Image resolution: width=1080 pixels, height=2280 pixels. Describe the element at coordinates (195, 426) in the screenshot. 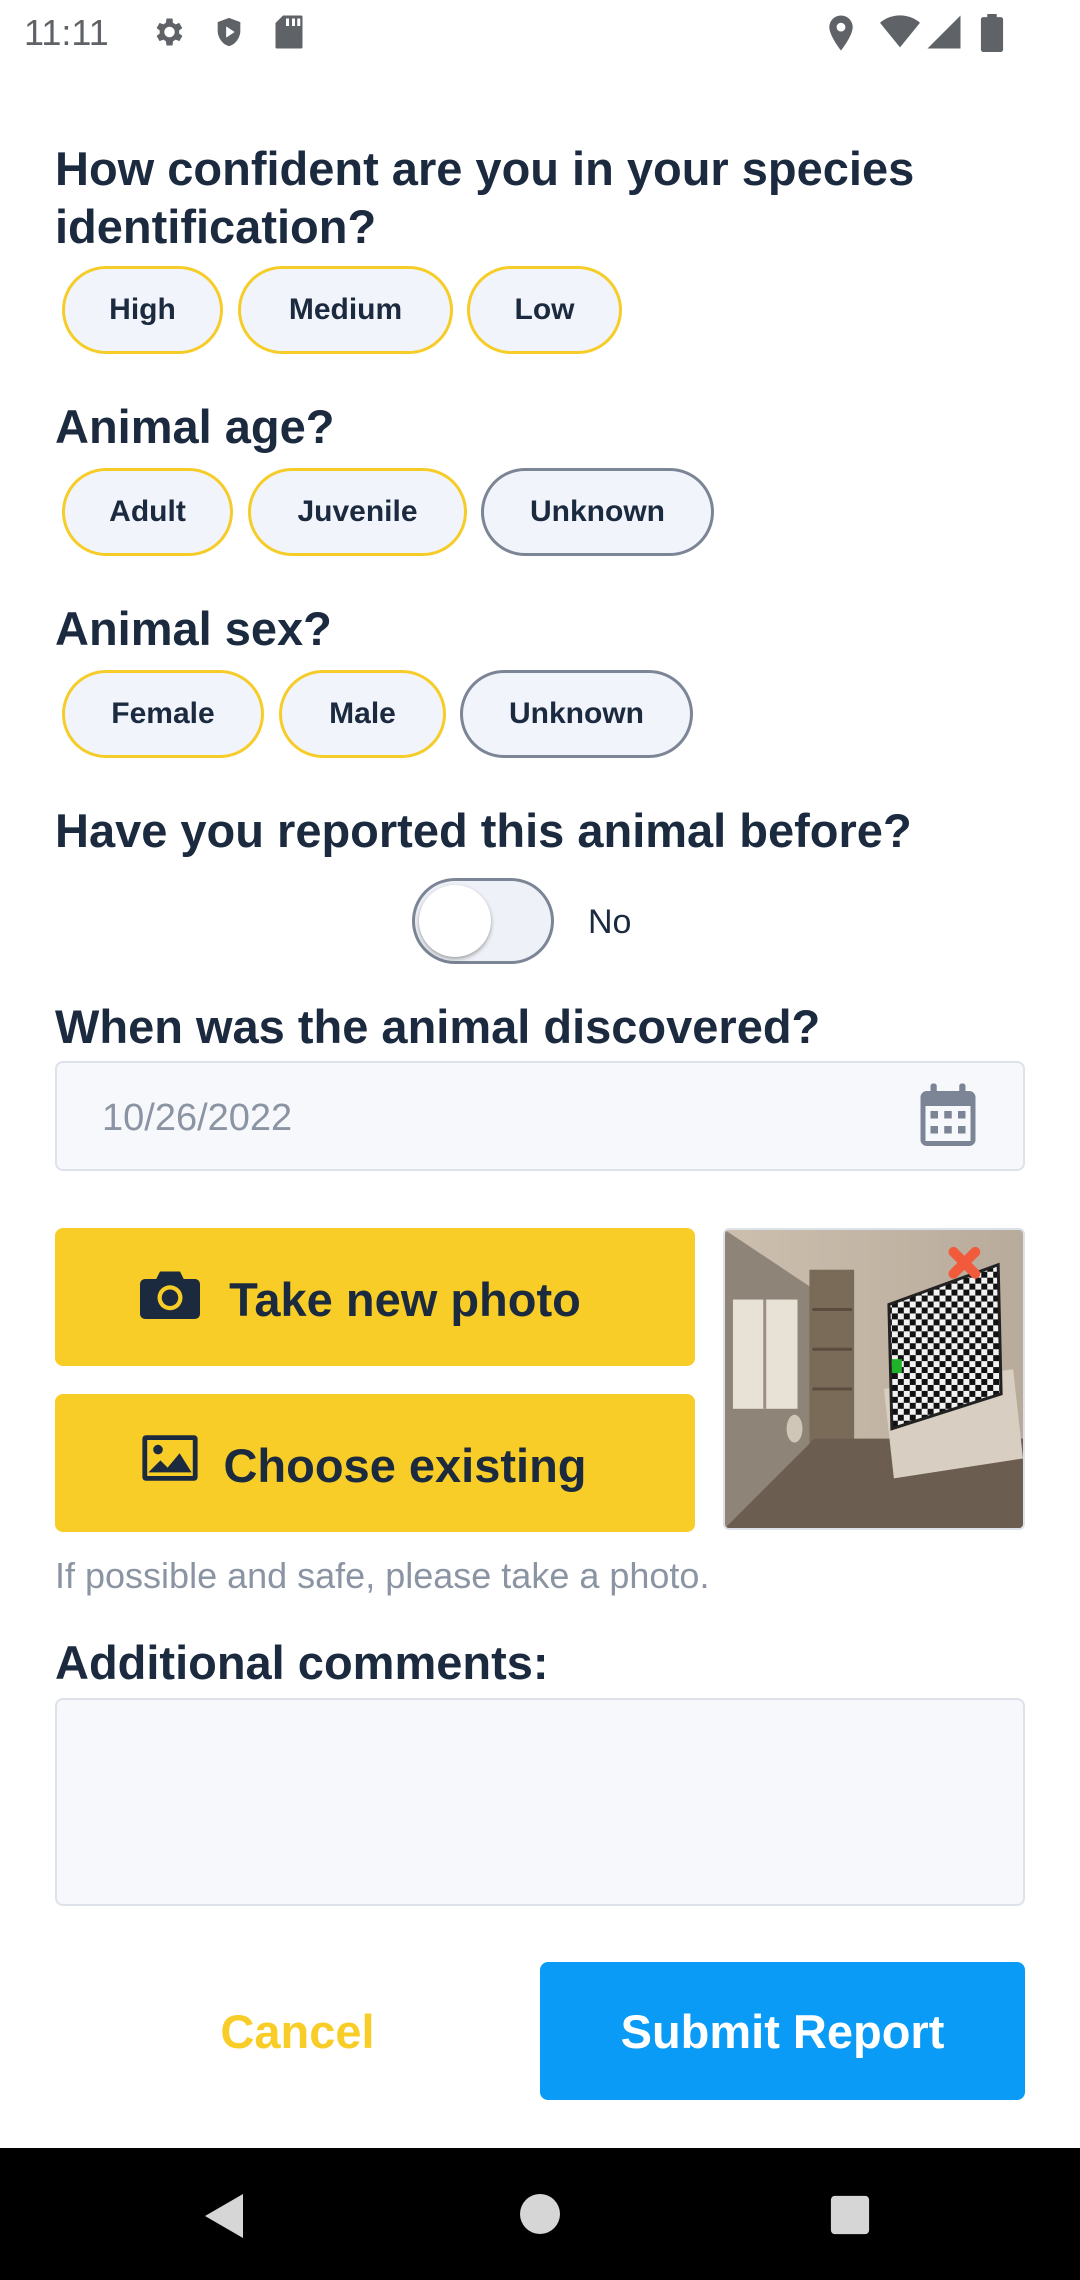

I see `age-question: Animal age?` at that location.